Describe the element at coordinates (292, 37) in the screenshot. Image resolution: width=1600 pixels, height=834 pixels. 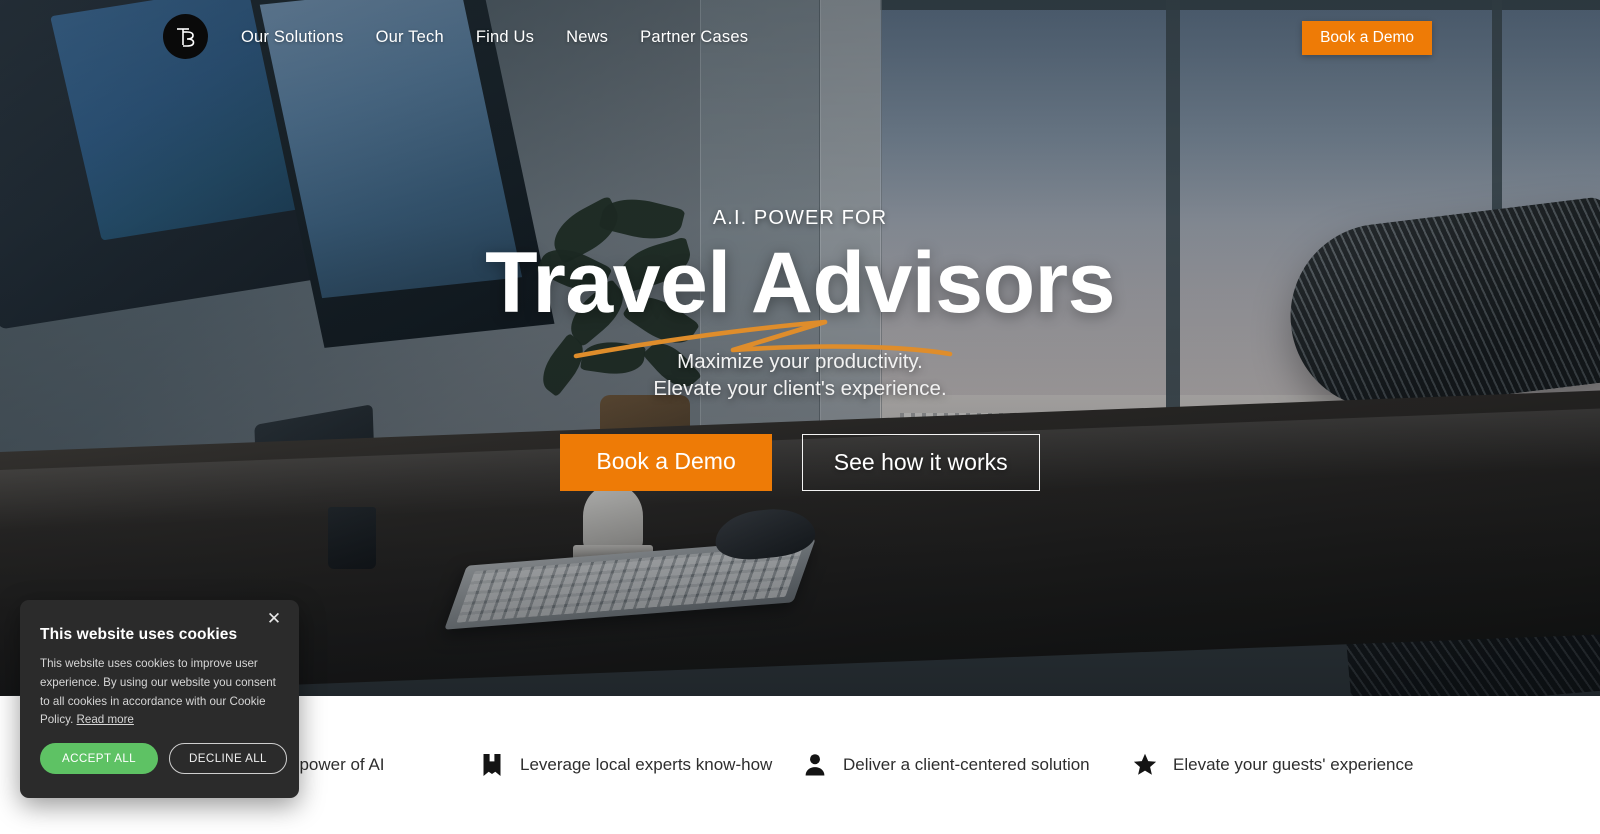
I see `nav-link-our-solutions: Our Solutions` at that location.